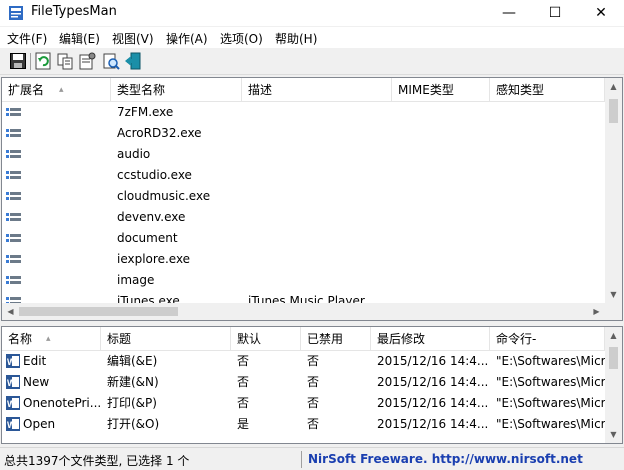 This screenshot has width=624, height=470. I want to click on column-default: 默认, so click(266, 339).